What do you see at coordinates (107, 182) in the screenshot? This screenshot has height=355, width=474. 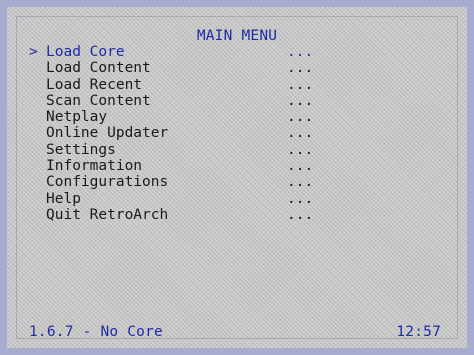 I see `menu-item-label: Configurations` at bounding box center [107, 182].